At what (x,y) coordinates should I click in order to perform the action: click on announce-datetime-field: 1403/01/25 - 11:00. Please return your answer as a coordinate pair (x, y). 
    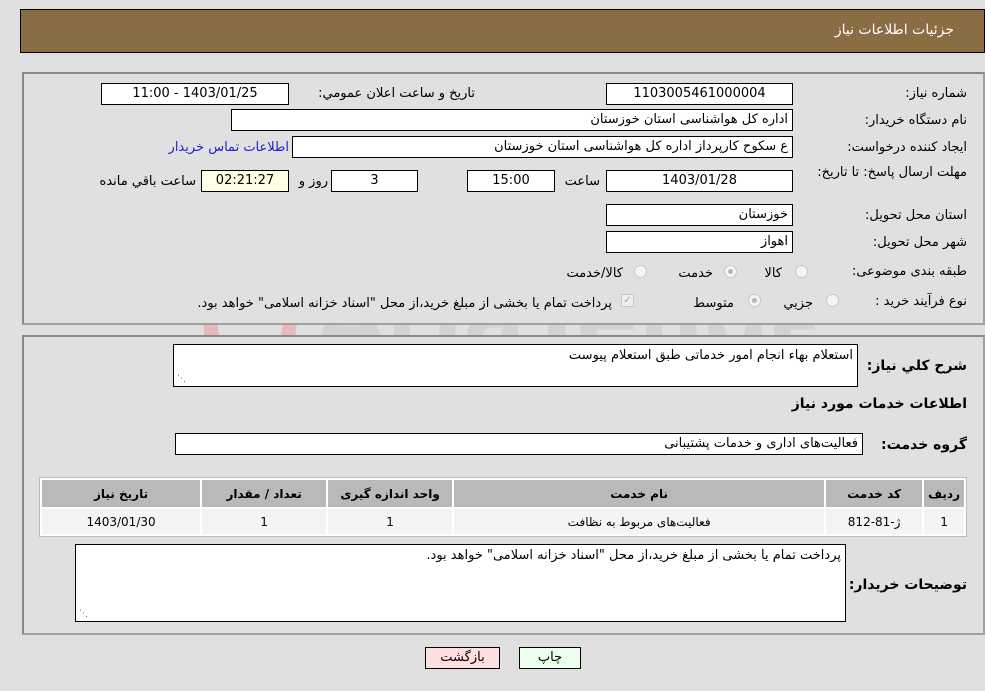
    Looking at the image, I should click on (195, 94).